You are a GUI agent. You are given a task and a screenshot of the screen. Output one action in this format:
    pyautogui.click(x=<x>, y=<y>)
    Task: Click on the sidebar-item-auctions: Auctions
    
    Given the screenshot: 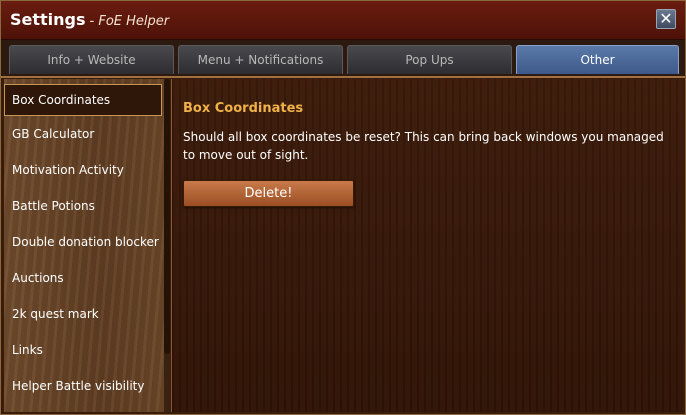 What is the action you would take?
    pyautogui.click(x=83, y=278)
    